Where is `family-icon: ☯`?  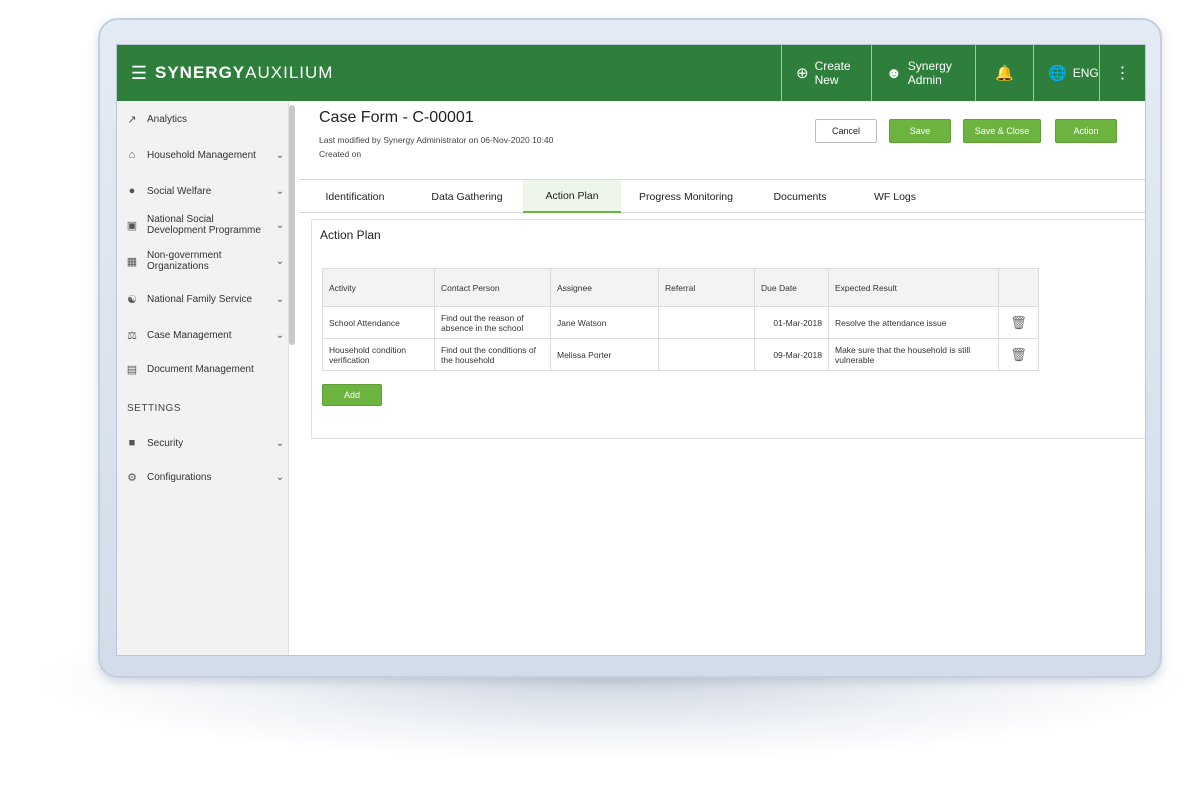
family-icon: ☯ is located at coordinates (132, 299).